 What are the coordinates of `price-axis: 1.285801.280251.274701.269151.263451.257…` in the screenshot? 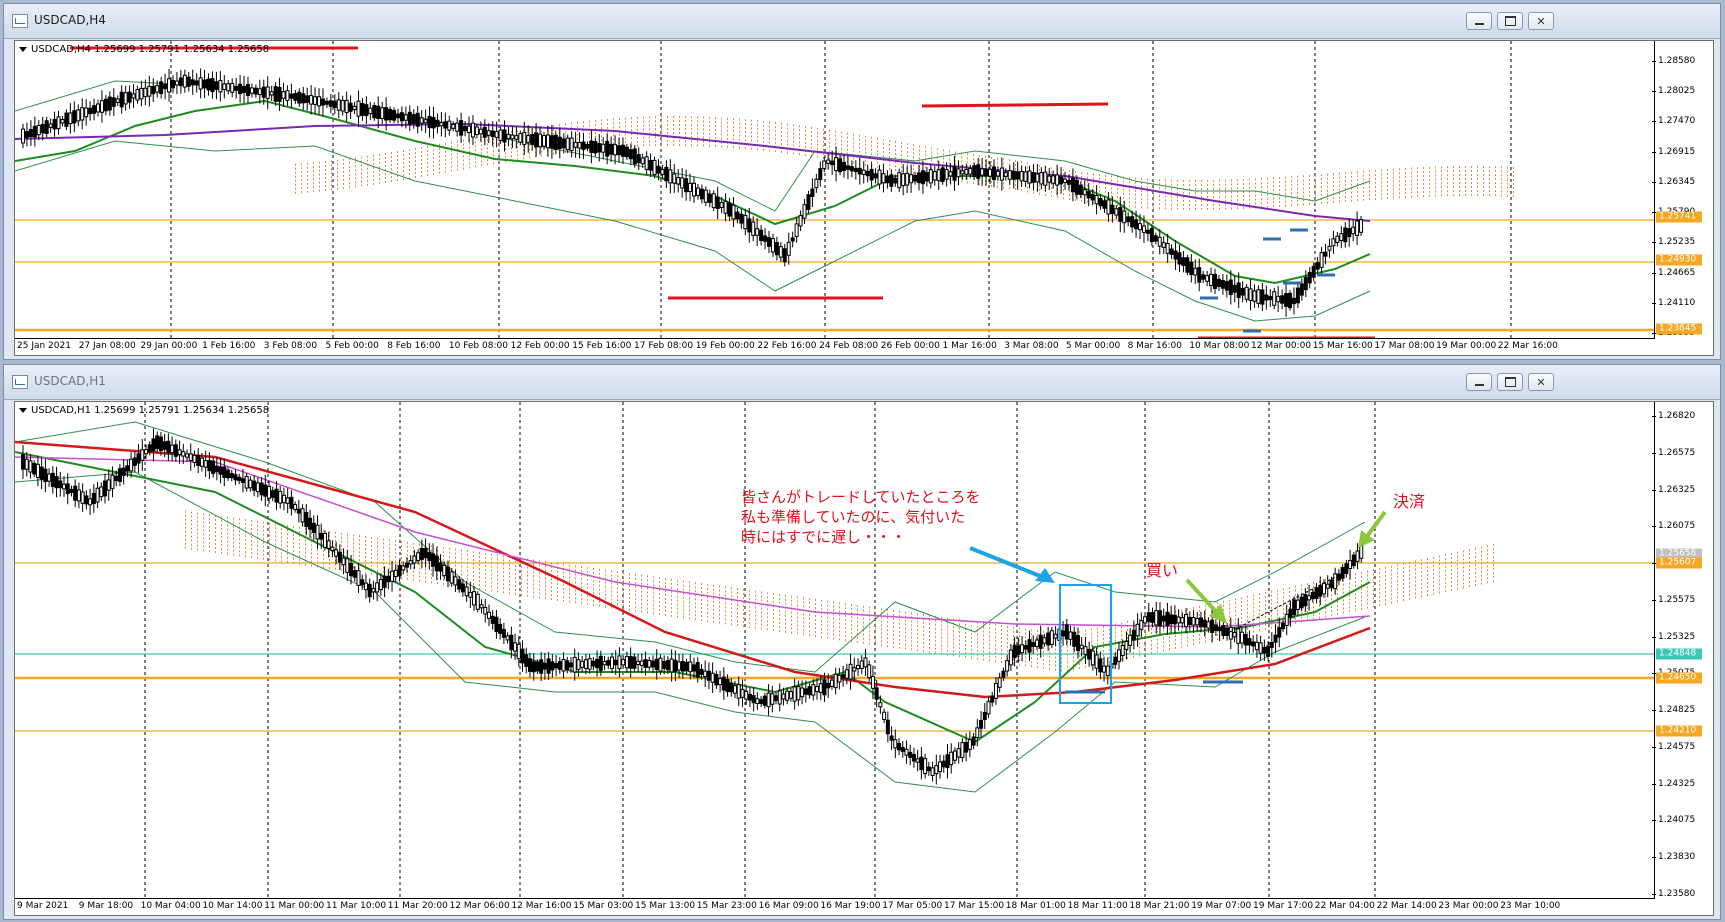 It's located at (1682, 198).